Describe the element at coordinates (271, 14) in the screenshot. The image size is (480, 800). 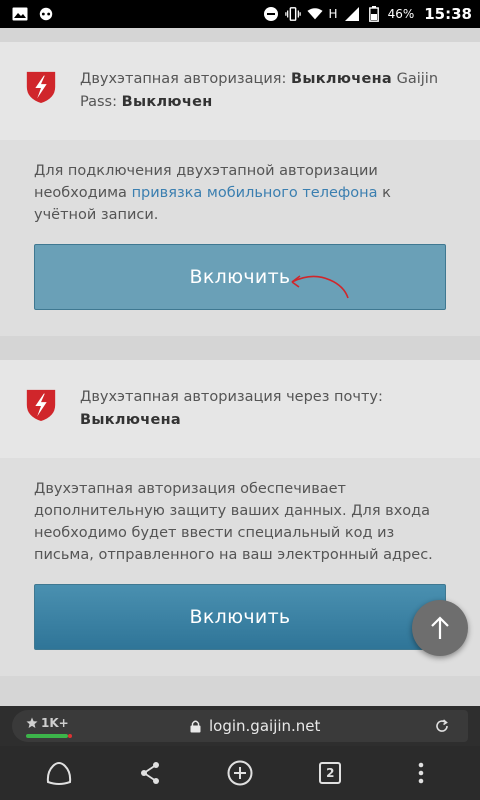
I see `dnd-icon` at that location.